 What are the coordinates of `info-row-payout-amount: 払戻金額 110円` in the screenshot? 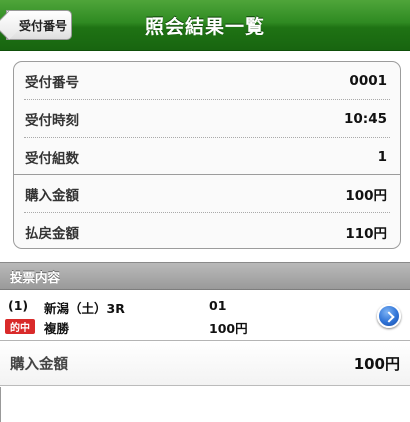 It's located at (207, 230).